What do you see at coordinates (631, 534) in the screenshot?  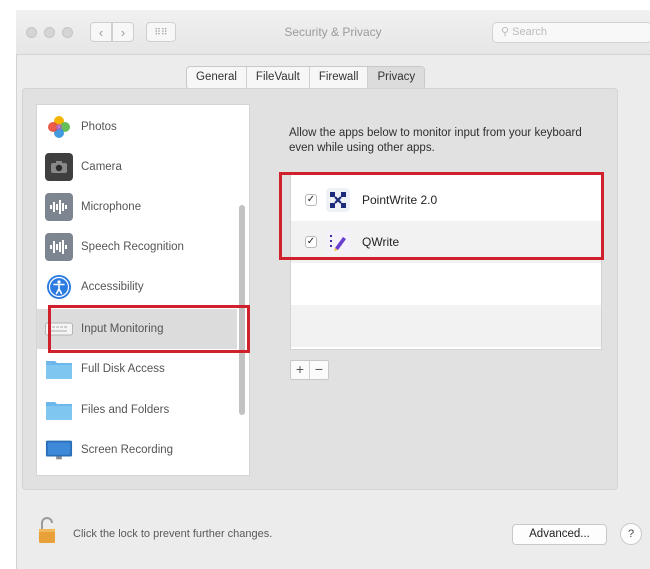 I see `help-button: ?` at bounding box center [631, 534].